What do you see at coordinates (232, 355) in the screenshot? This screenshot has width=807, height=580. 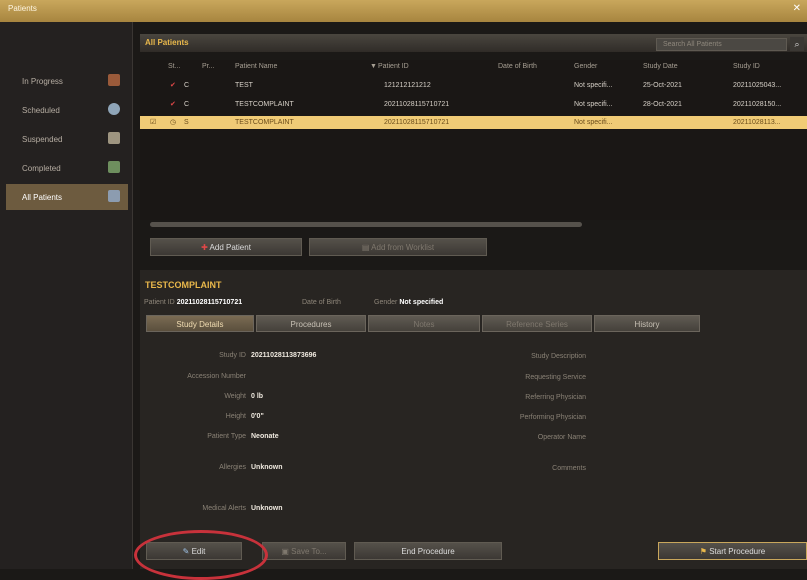 I see `study-id-label: Study ID` at bounding box center [232, 355].